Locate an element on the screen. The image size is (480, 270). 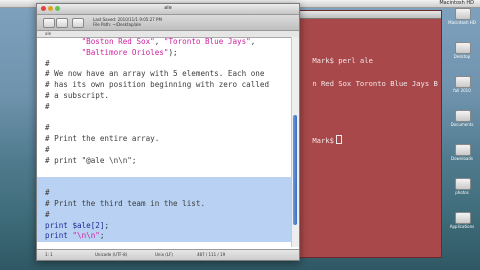
code-token: # Print the third team in the list. is located at coordinates (125, 203).